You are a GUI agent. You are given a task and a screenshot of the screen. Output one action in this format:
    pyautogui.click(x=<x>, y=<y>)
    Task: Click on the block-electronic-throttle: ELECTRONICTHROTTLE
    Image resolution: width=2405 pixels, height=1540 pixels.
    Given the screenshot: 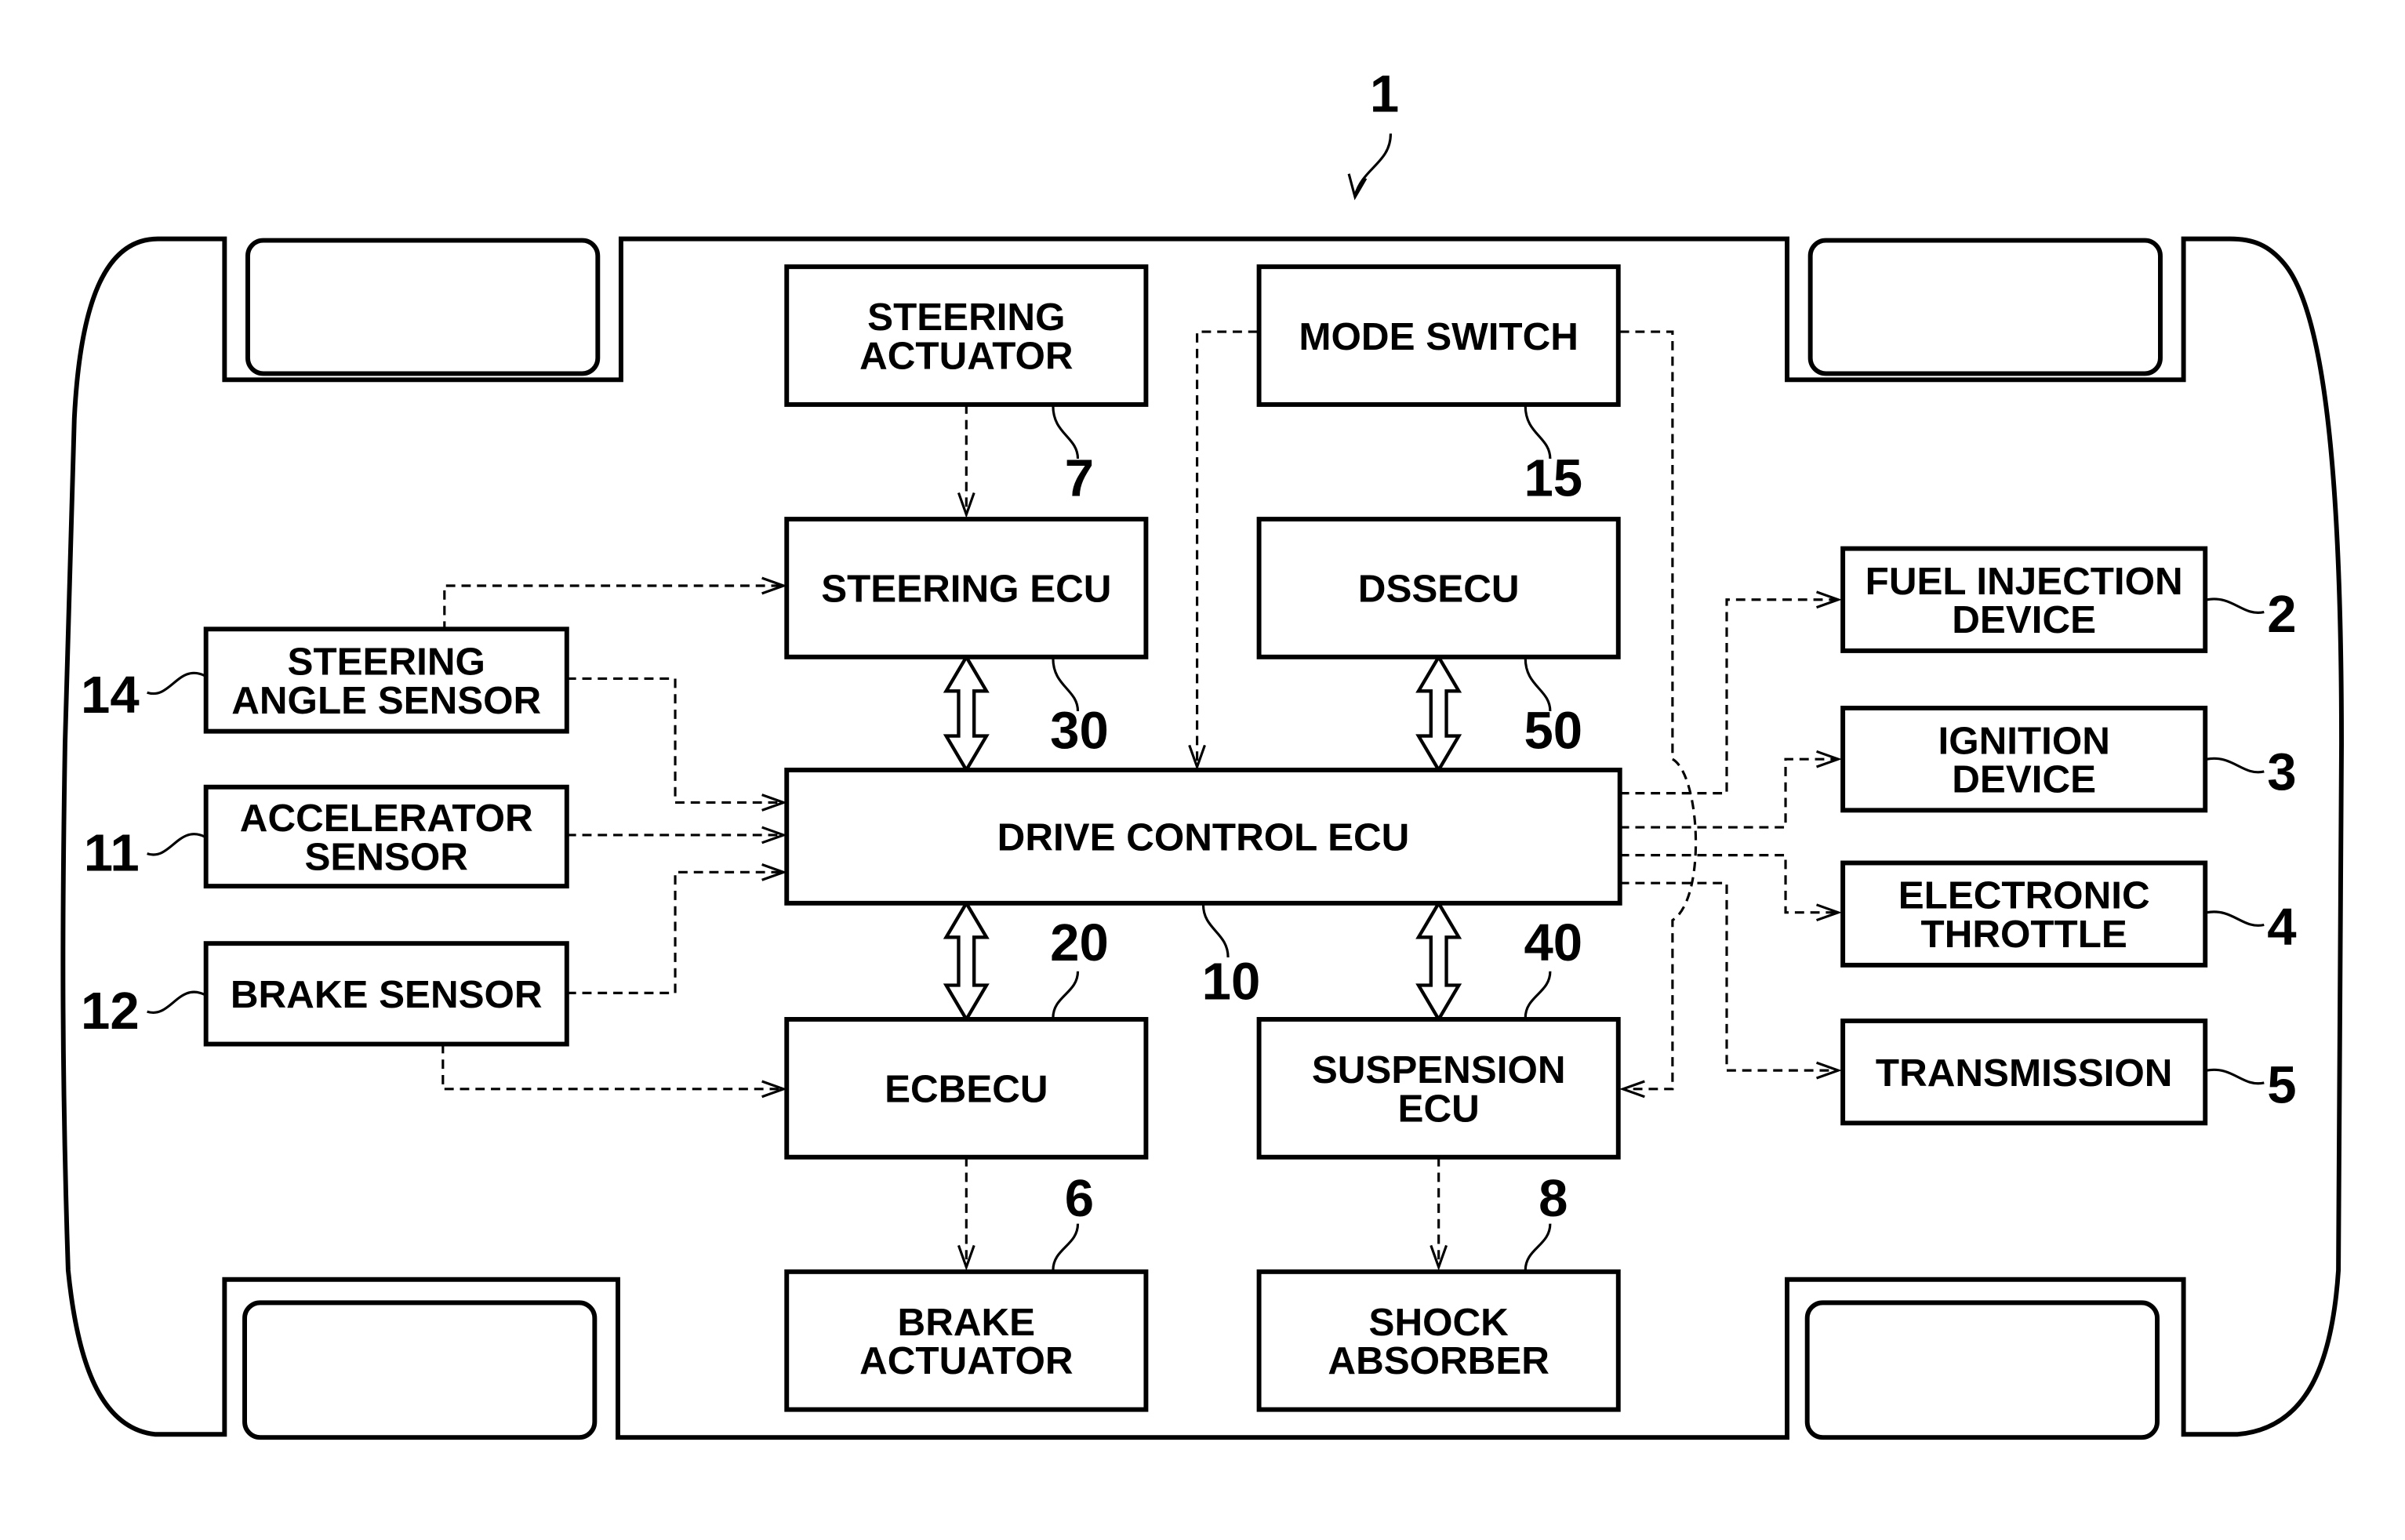 What is the action you would take?
    pyautogui.click(x=2024, y=914)
    